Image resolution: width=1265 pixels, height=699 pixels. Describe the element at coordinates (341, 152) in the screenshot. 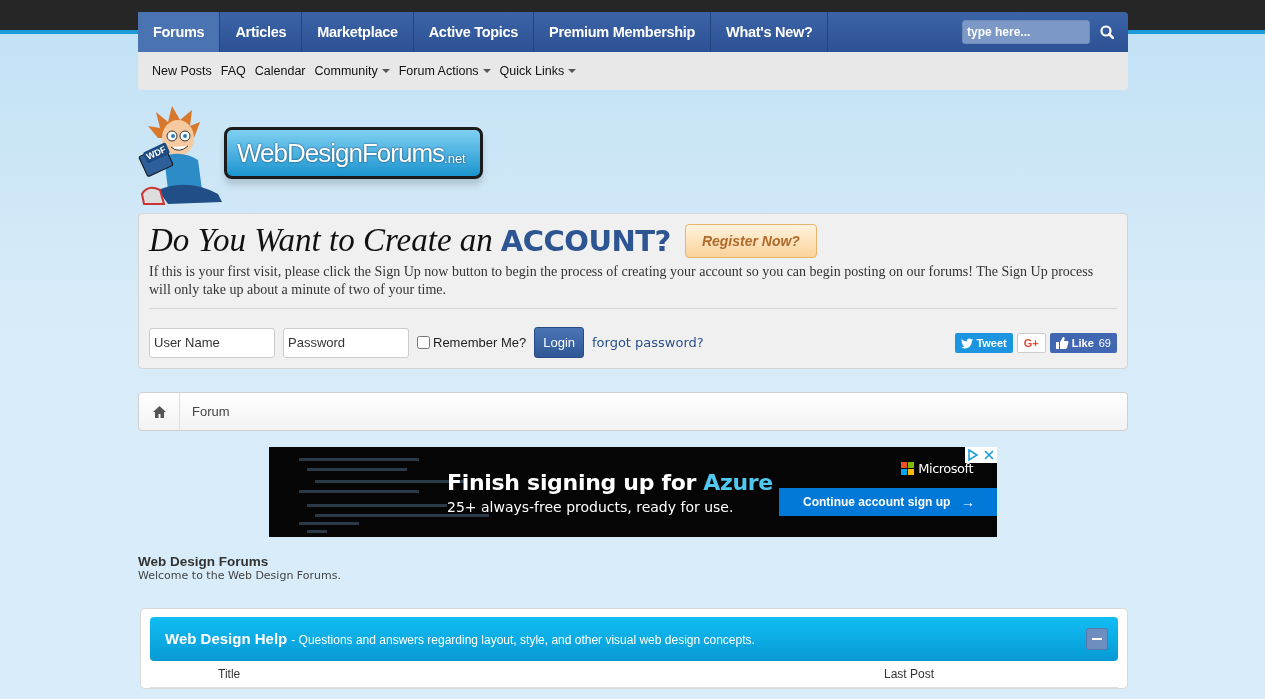

I see `logo-text: WebDesignForums` at that location.